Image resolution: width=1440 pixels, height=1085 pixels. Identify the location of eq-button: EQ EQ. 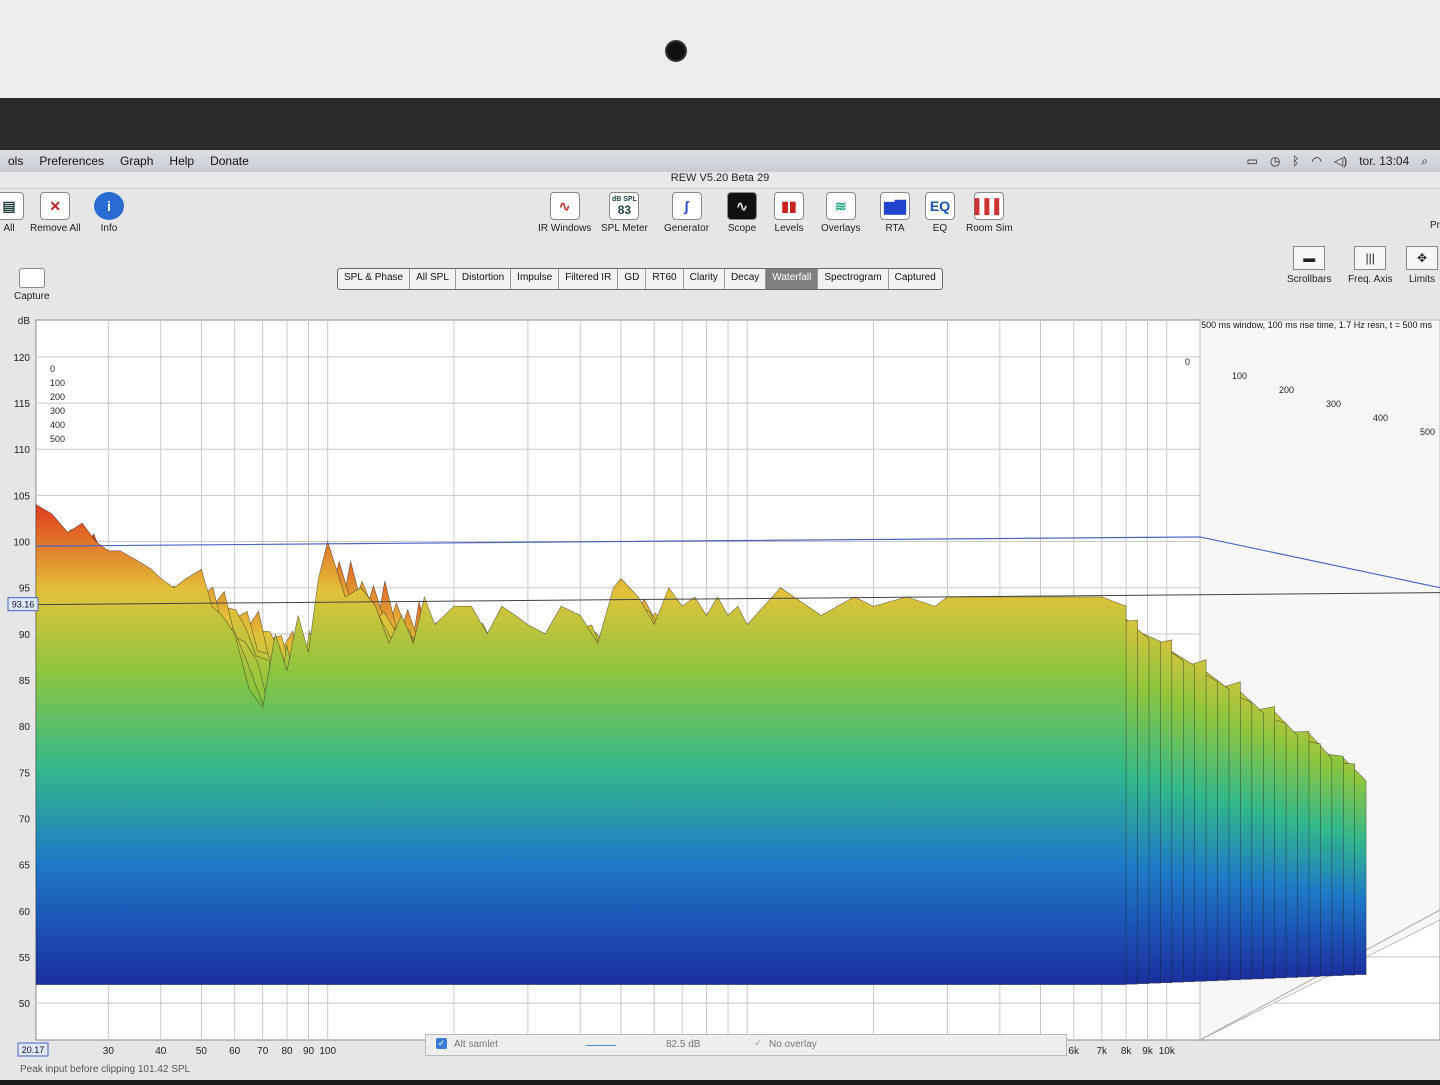
(940, 213).